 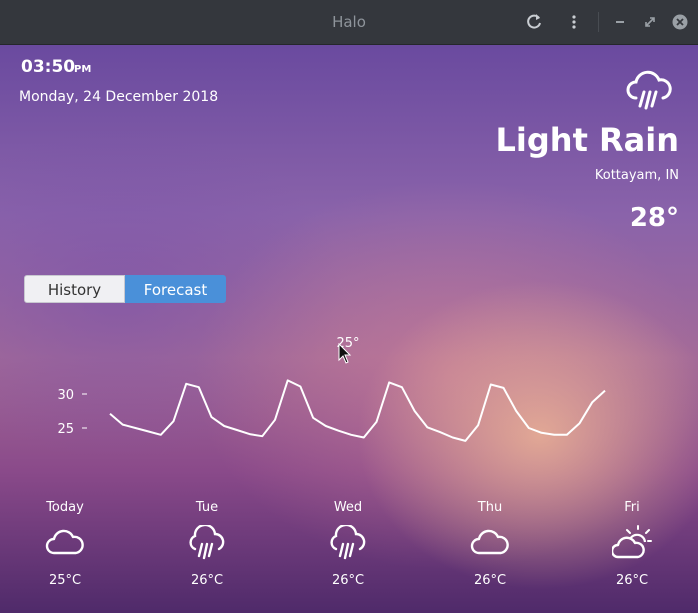 I want to click on forecast-day-name: Wed, so click(x=348, y=507).